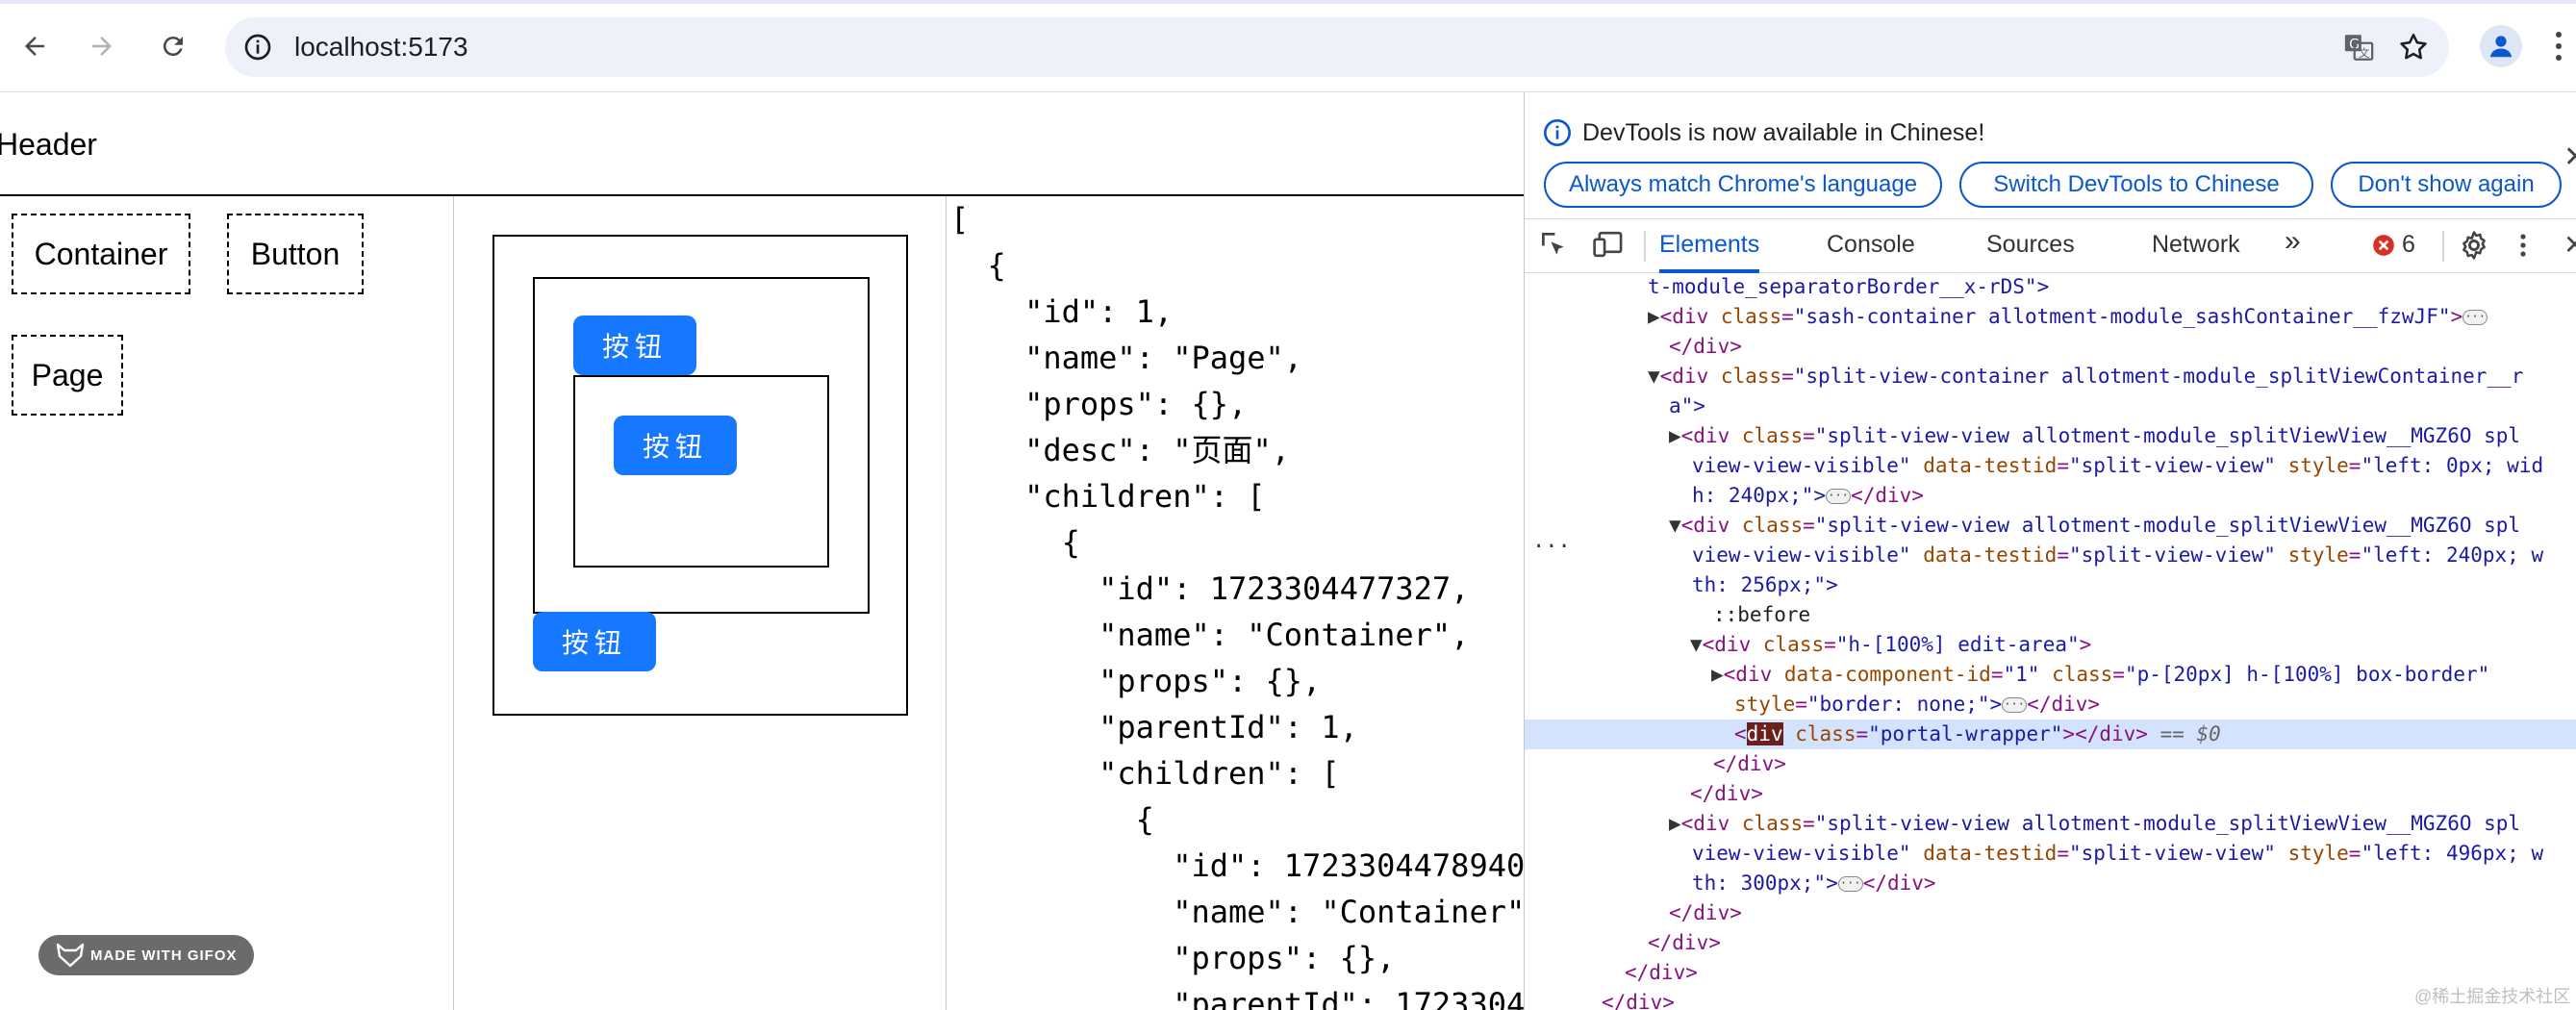 Image resolution: width=2576 pixels, height=1010 pixels. What do you see at coordinates (2136, 185) in the screenshot?
I see `switch-to-chinese-button: Switch DevTools to Chinese` at bounding box center [2136, 185].